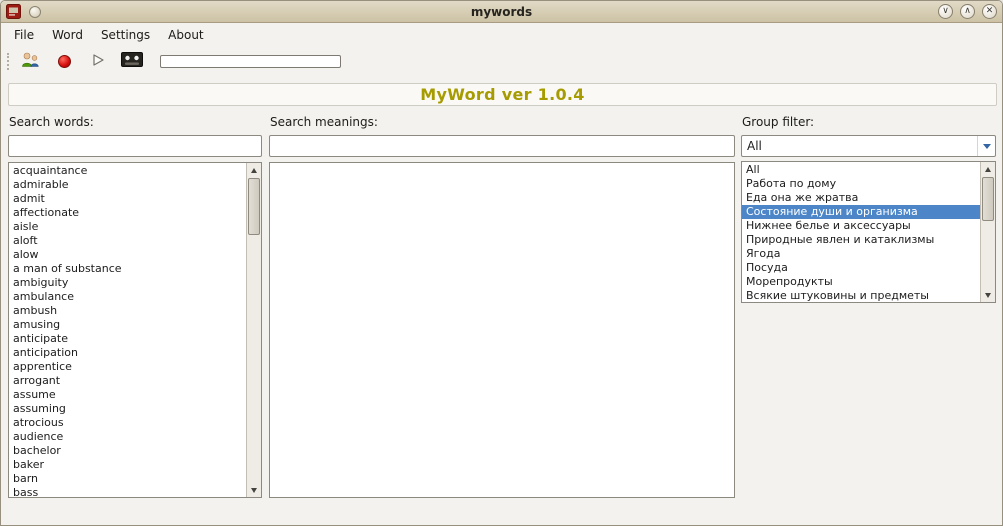 This screenshot has height=526, width=1003. Describe the element at coordinates (127, 199) in the screenshot. I see `list-item: admit` at that location.